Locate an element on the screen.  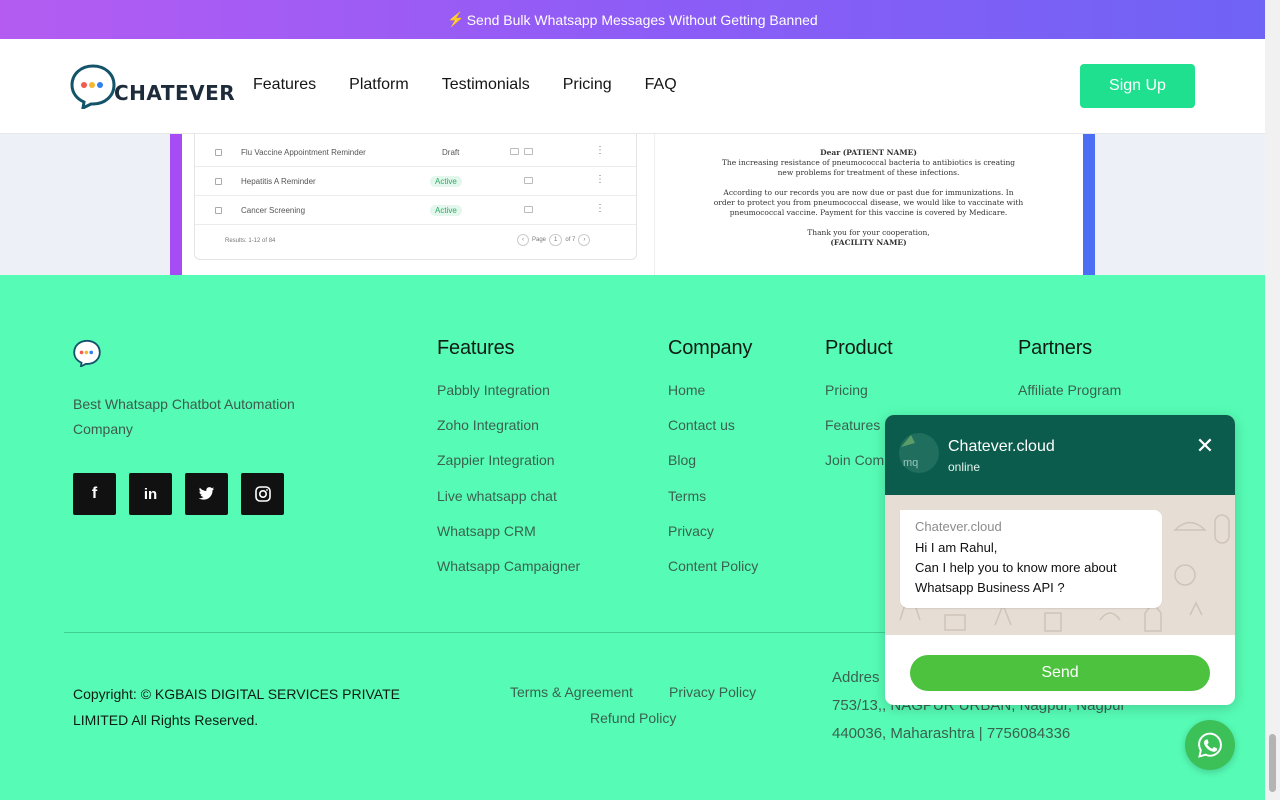
status-badge: Draft is located at coordinates (451, 152).